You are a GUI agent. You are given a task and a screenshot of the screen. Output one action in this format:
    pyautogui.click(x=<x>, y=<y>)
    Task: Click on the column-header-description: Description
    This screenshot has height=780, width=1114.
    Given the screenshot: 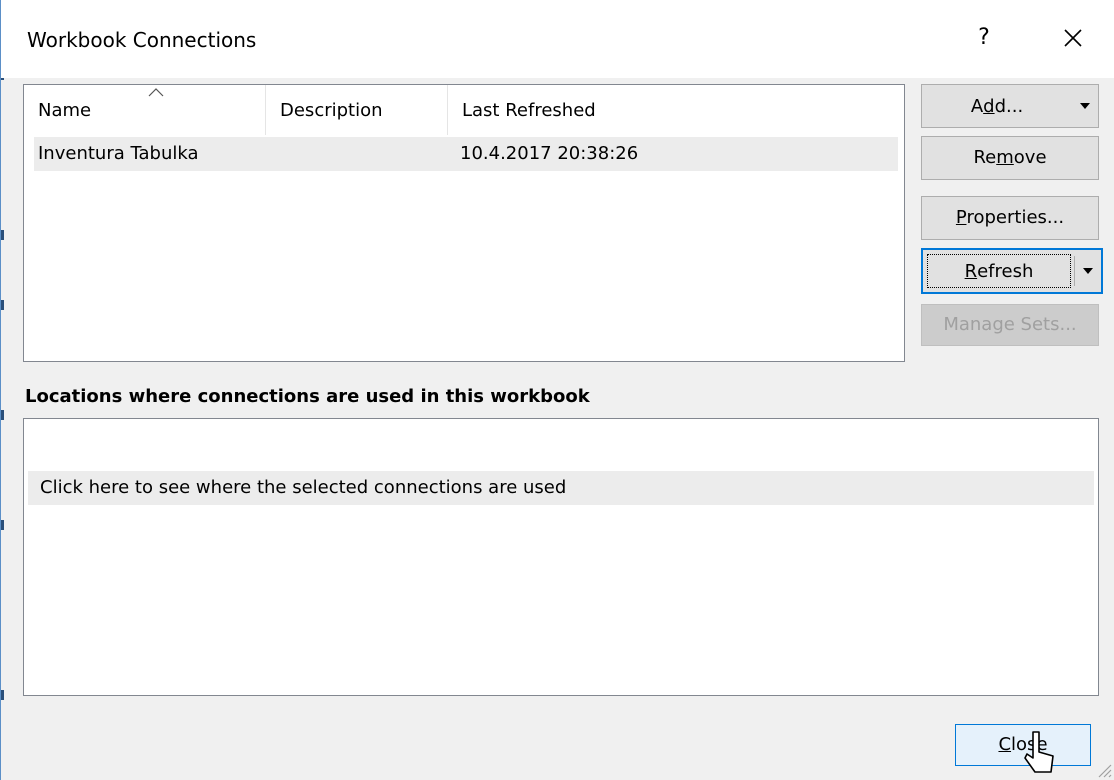 What is the action you would take?
    pyautogui.click(x=357, y=110)
    